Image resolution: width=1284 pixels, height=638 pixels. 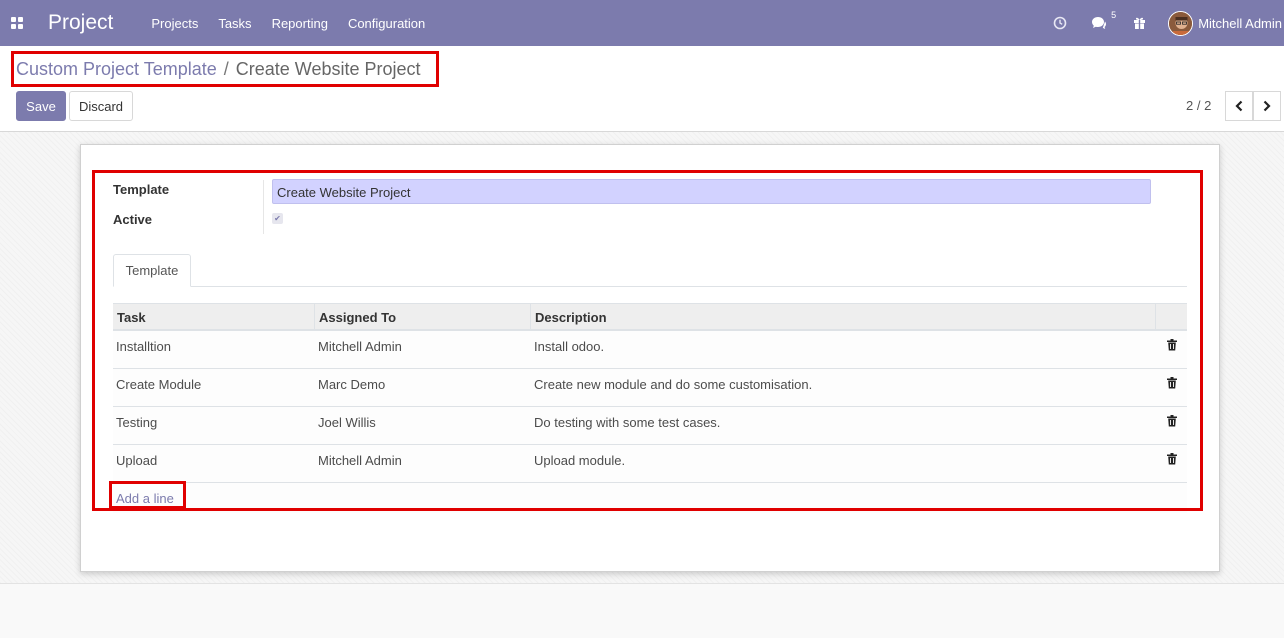 What do you see at coordinates (174, 23) in the screenshot?
I see `menu-projects: Projects` at bounding box center [174, 23].